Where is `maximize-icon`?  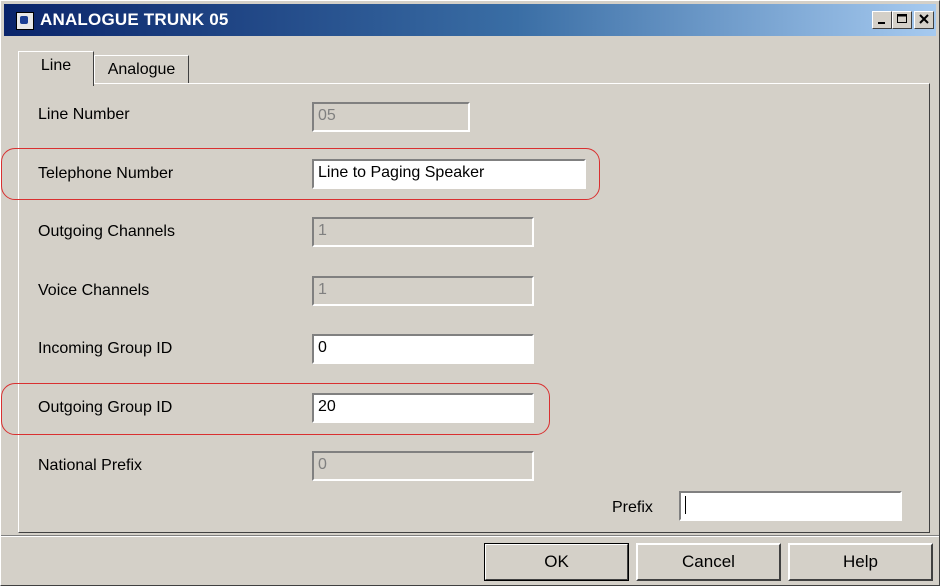
maximize-icon is located at coordinates (902, 18).